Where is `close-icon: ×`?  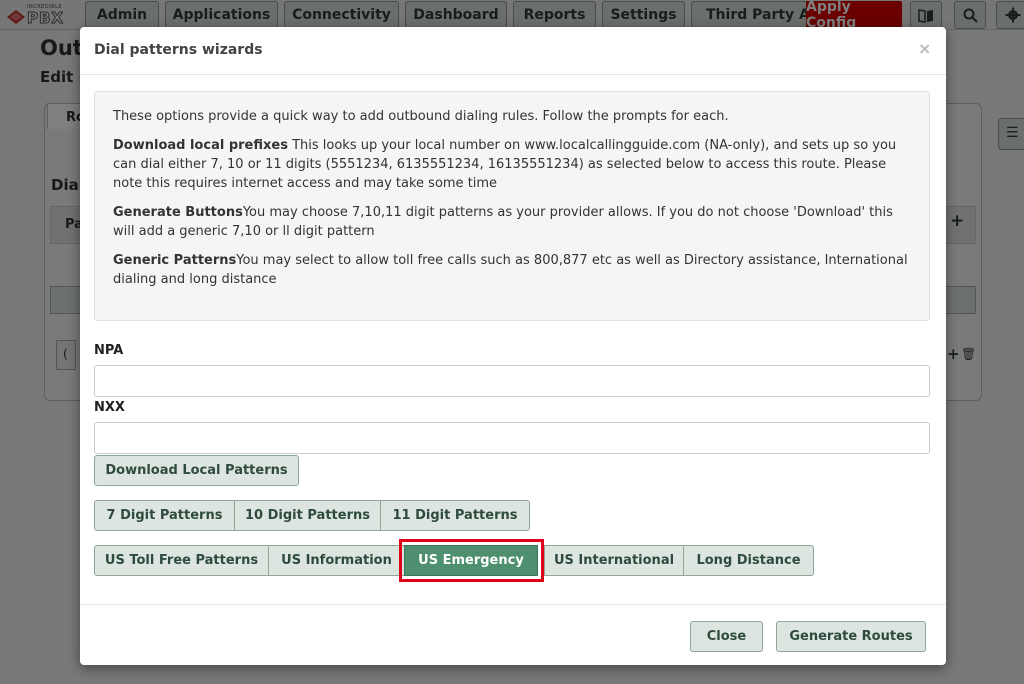 close-icon: × is located at coordinates (924, 48).